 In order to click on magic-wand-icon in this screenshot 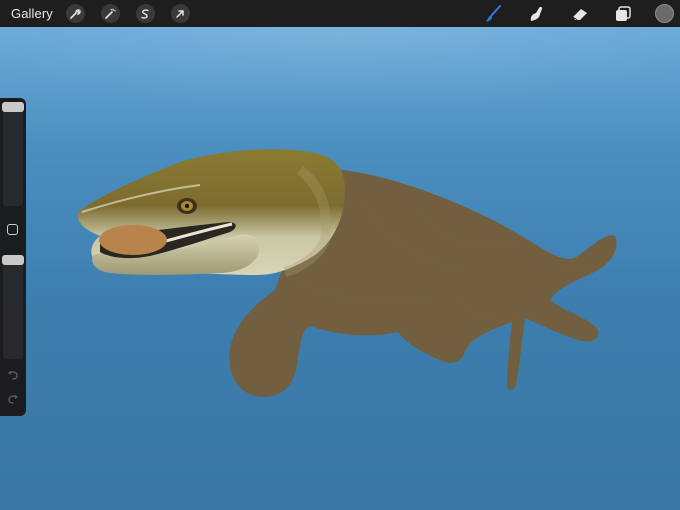, I will do `click(111, 13)`.